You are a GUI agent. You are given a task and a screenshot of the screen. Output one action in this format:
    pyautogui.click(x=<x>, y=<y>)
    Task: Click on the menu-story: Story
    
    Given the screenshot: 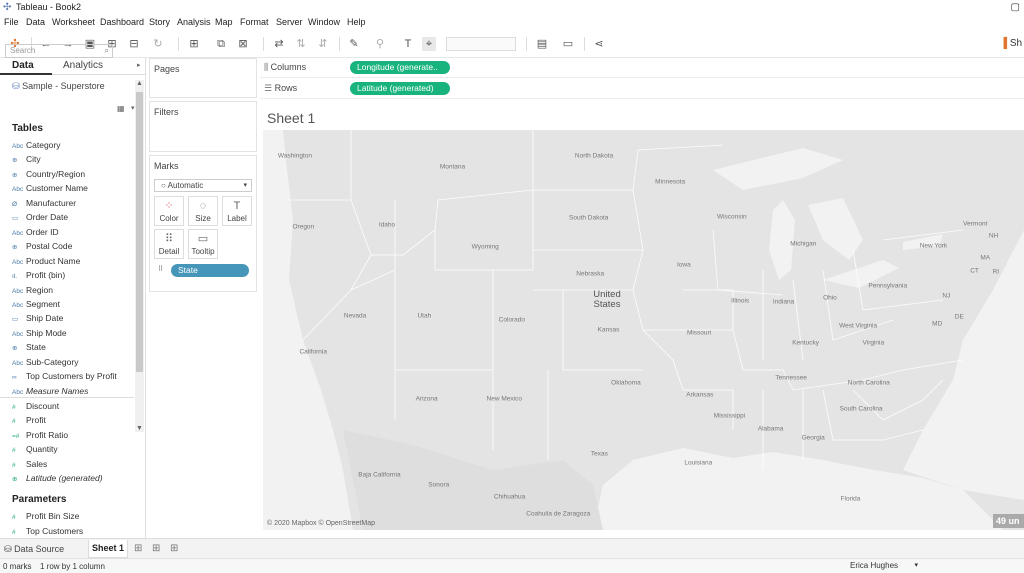 What is the action you would take?
    pyautogui.click(x=159, y=22)
    